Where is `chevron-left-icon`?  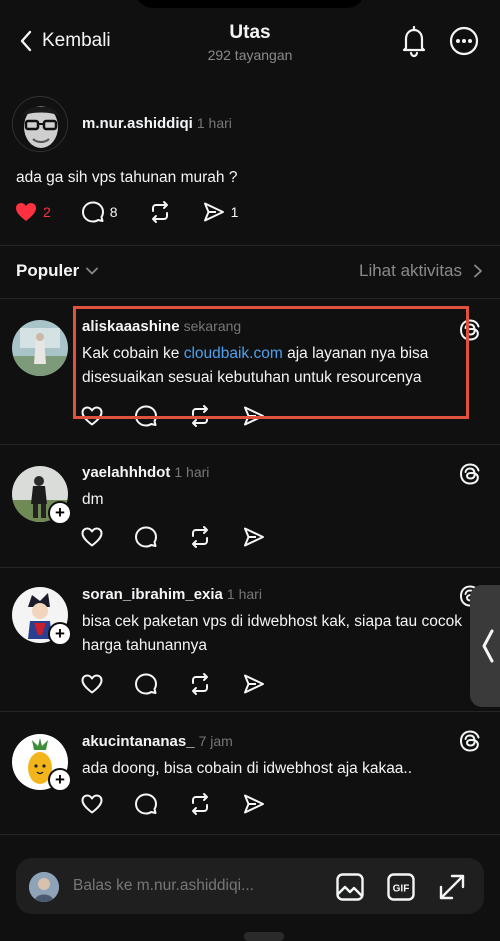 chevron-left-icon is located at coordinates (488, 646).